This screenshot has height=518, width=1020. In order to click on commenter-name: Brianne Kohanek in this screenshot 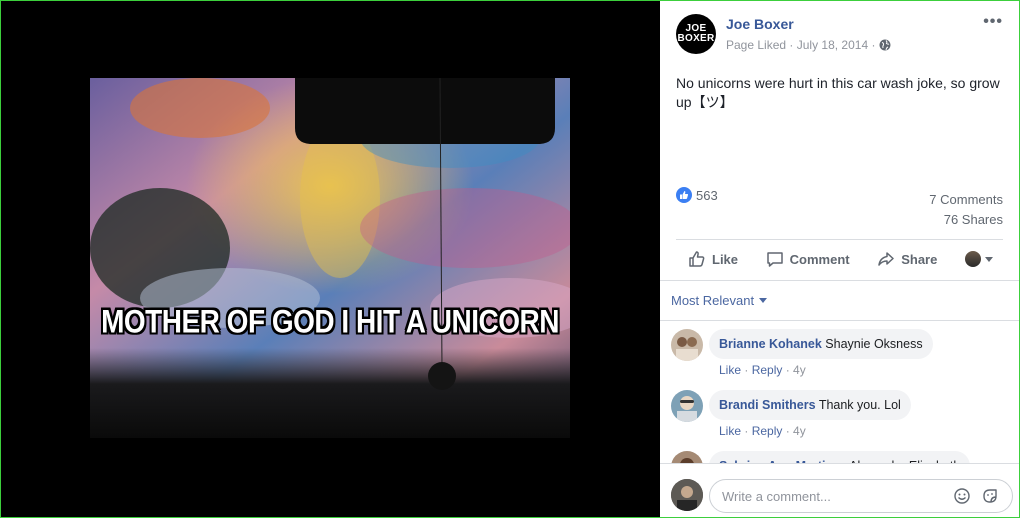, I will do `click(770, 344)`.